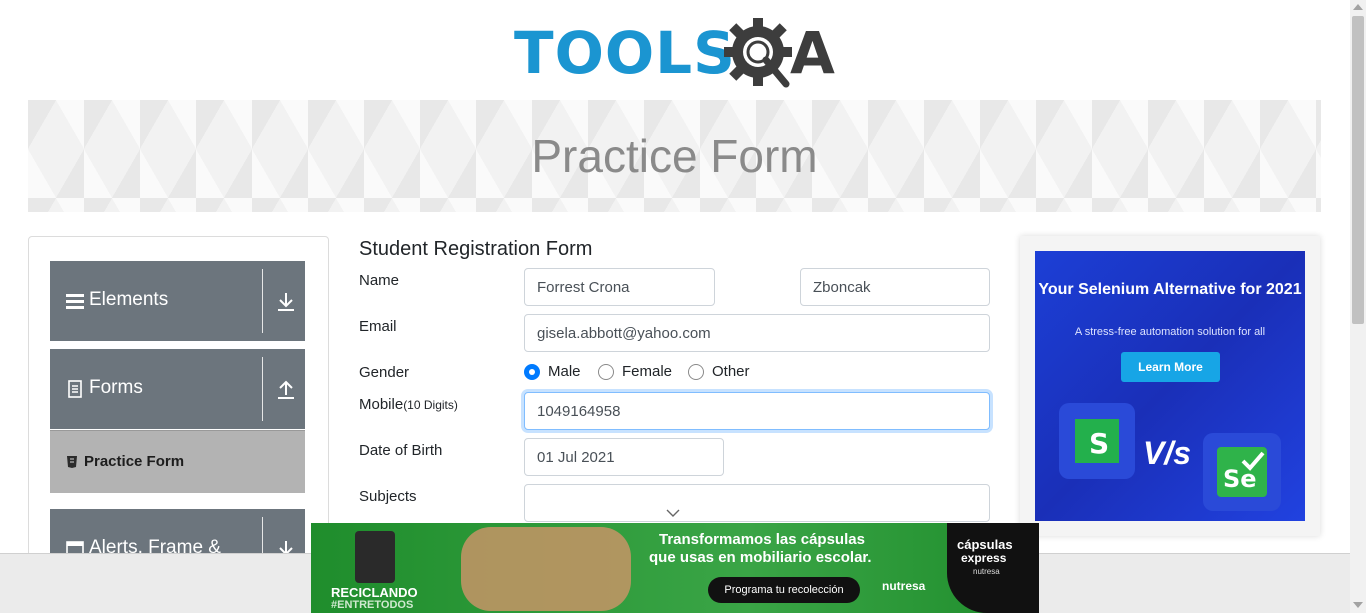 This screenshot has width=1366, height=613. Describe the element at coordinates (378, 326) in the screenshot. I see `email-label: Email` at that location.